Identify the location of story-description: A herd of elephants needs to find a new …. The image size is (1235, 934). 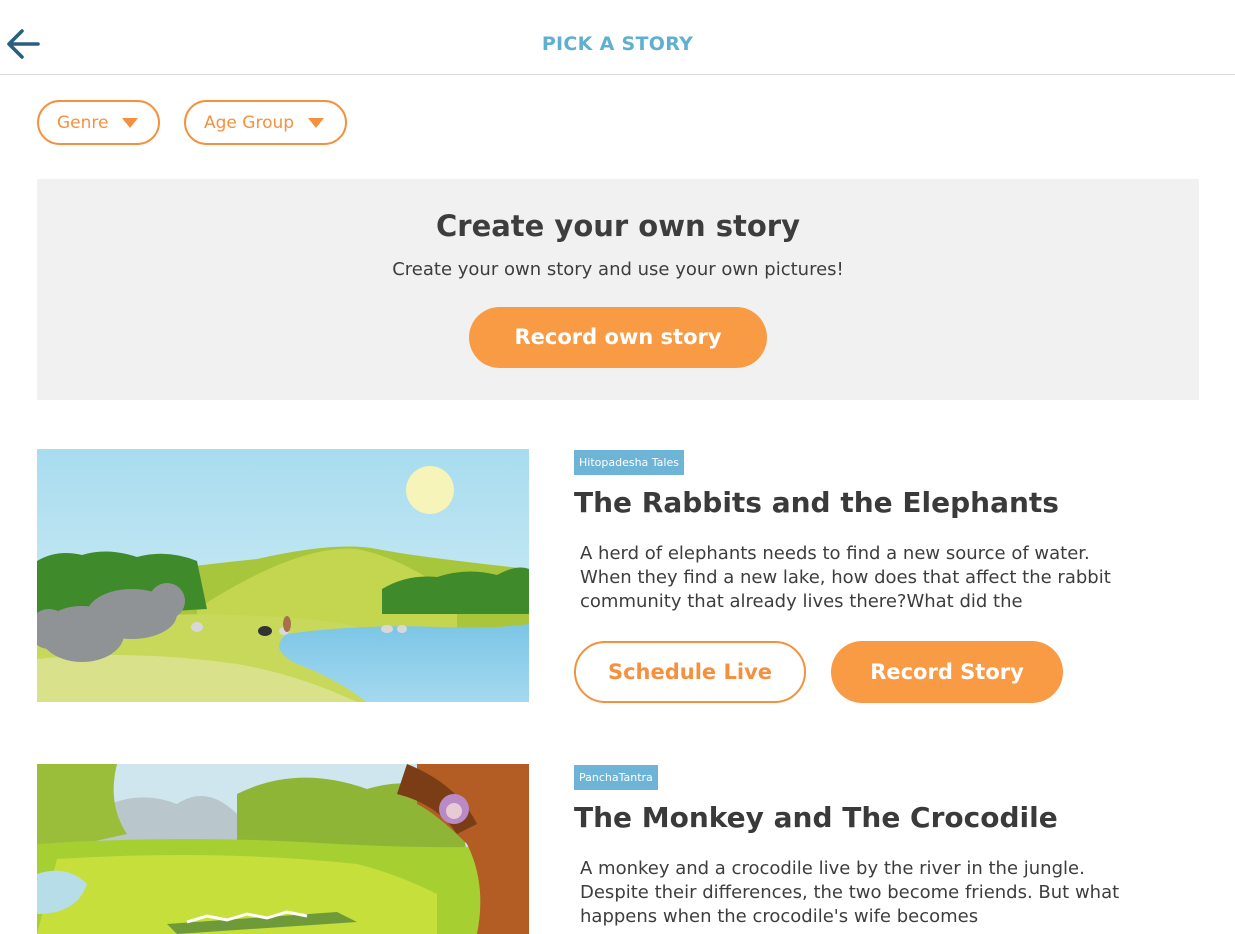
(845, 577).